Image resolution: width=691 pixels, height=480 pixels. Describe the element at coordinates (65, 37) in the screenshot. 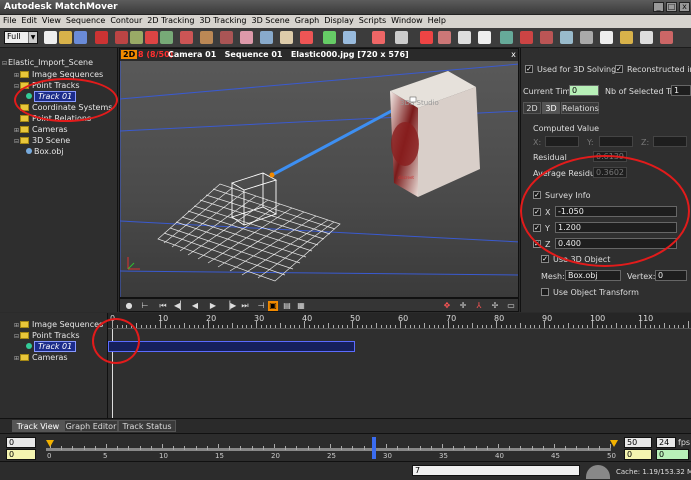

I see `open-folder-icon` at that location.